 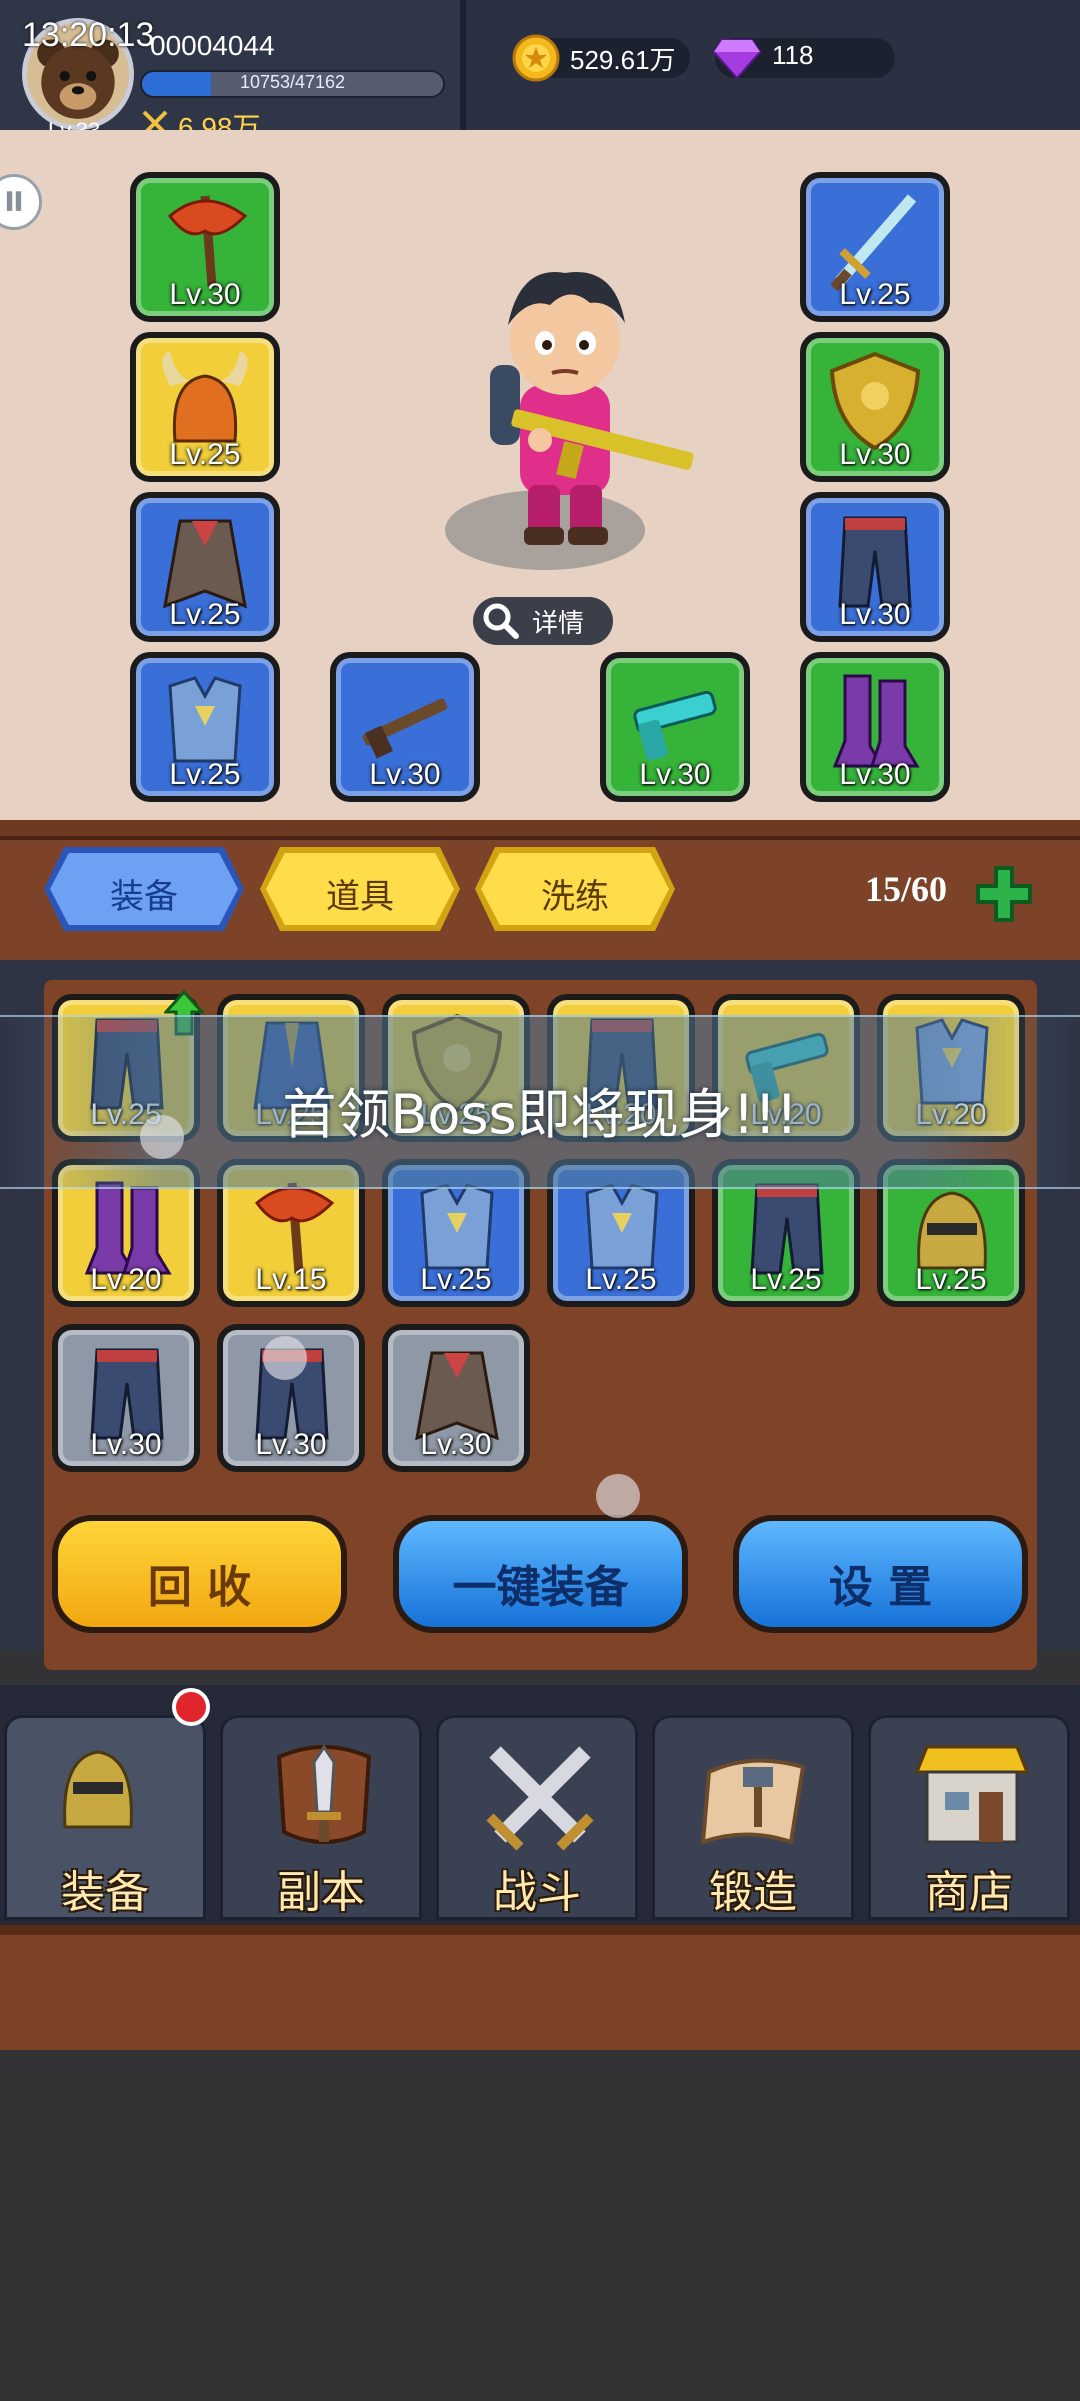 I want to click on equipped-slot-cloak: Lv.25, so click(x=205, y=567).